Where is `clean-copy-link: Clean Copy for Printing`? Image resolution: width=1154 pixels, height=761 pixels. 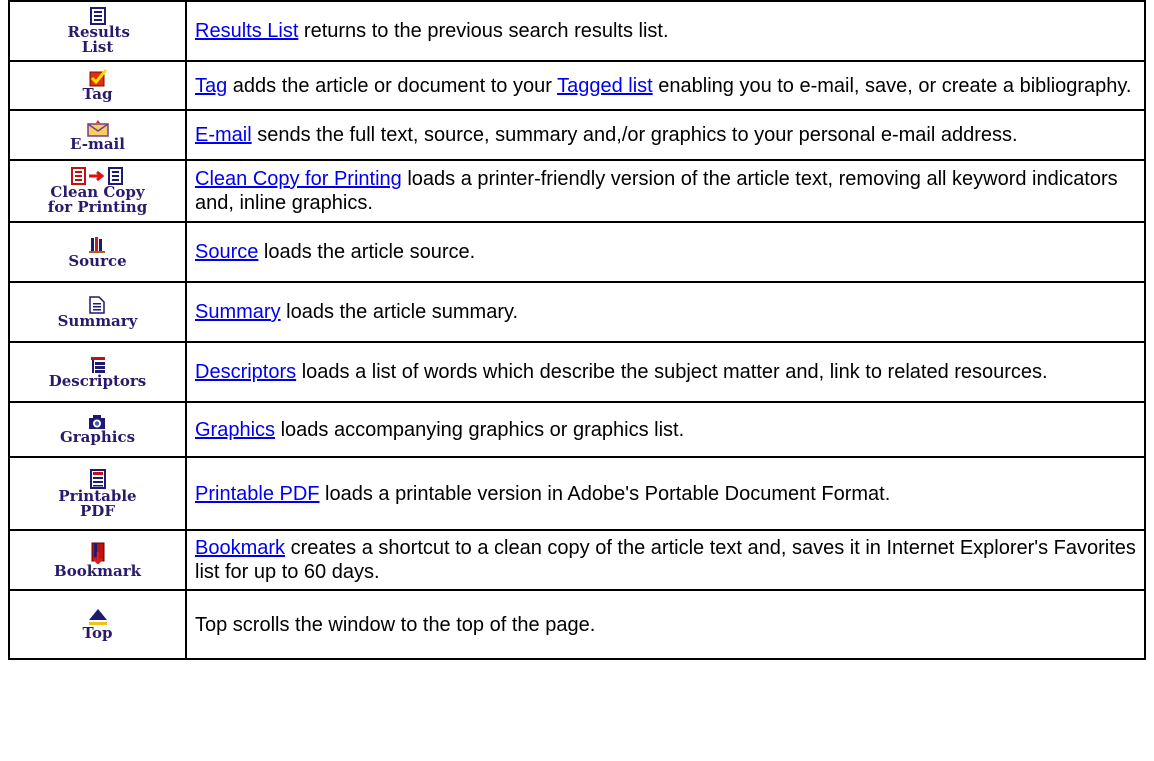 clean-copy-link: Clean Copy for Printing is located at coordinates (298, 179).